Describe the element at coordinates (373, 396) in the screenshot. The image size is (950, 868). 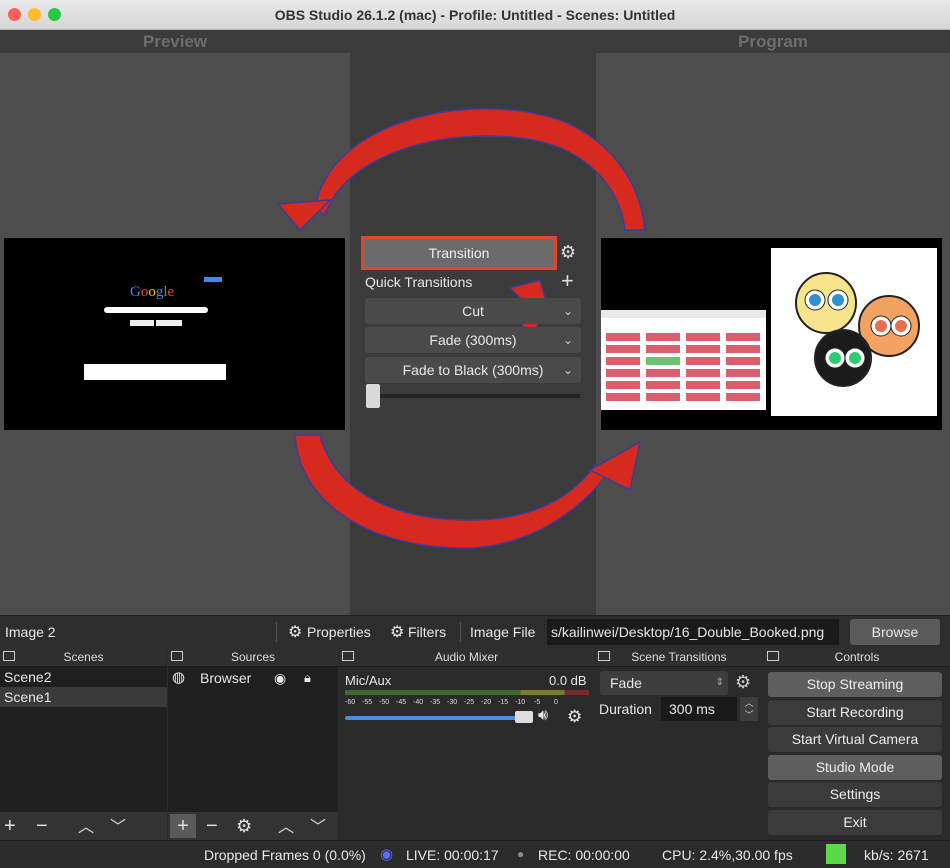
I see `tbar-slider-handle` at that location.